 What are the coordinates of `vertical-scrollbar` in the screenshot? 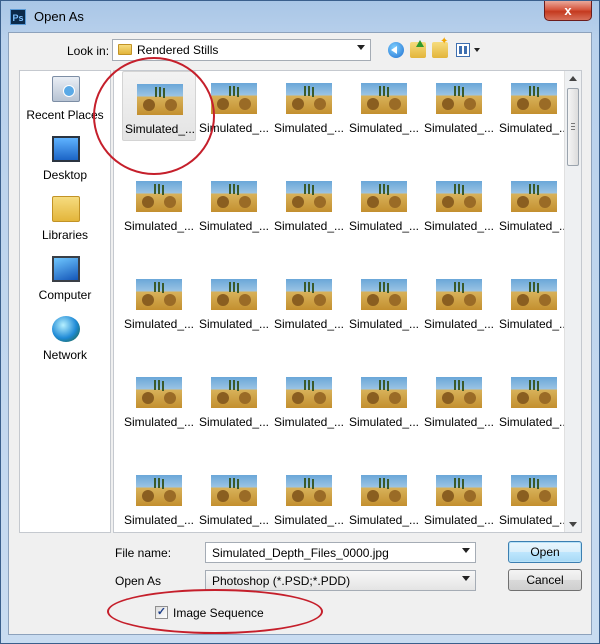 It's located at (572, 301).